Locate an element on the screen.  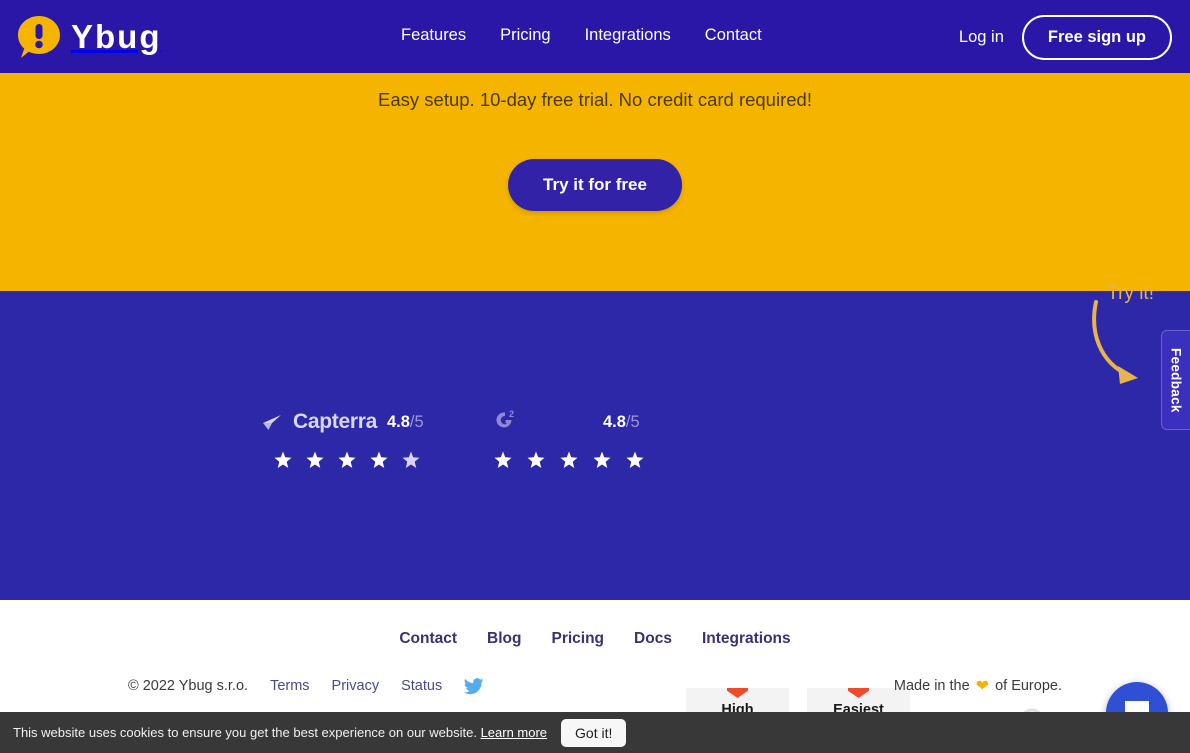
footer-nav: Contact Blog Pricing Docs Integrations is located at coordinates (595, 639).